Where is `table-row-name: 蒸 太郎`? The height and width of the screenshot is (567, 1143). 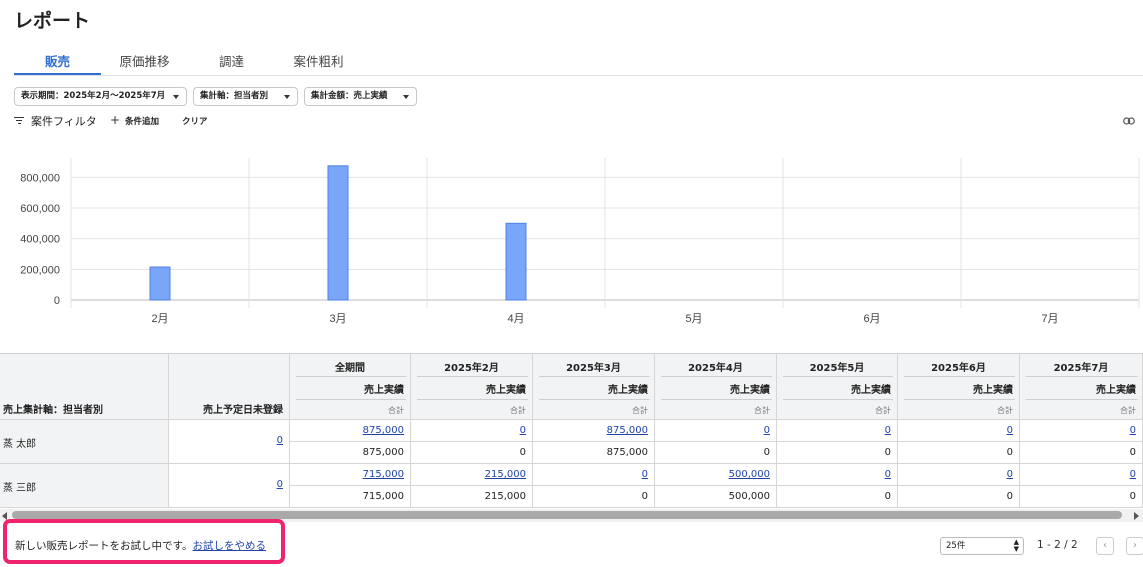
table-row-name: 蒸 太郎 is located at coordinates (84, 442).